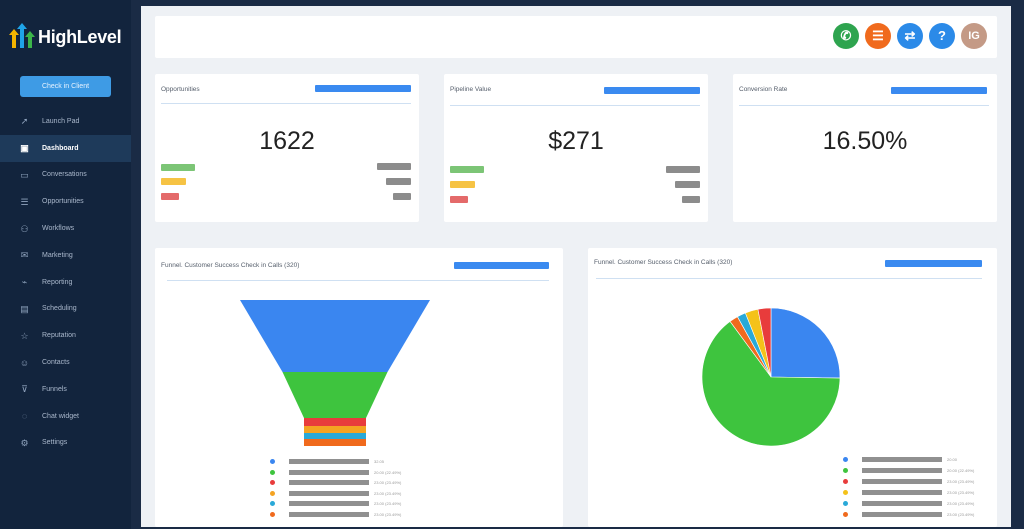  I want to click on sidebar-item-marketing: ✉ Marketing, so click(65, 255).